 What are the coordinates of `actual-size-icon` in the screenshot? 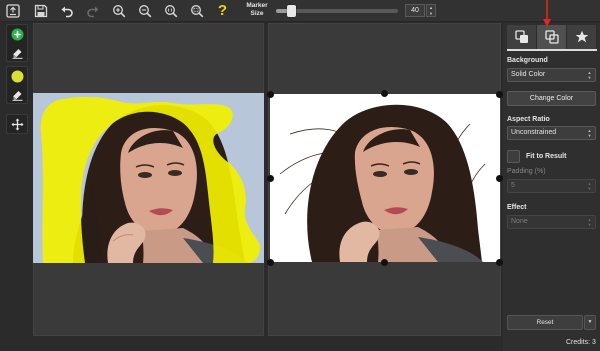 It's located at (170, 10).